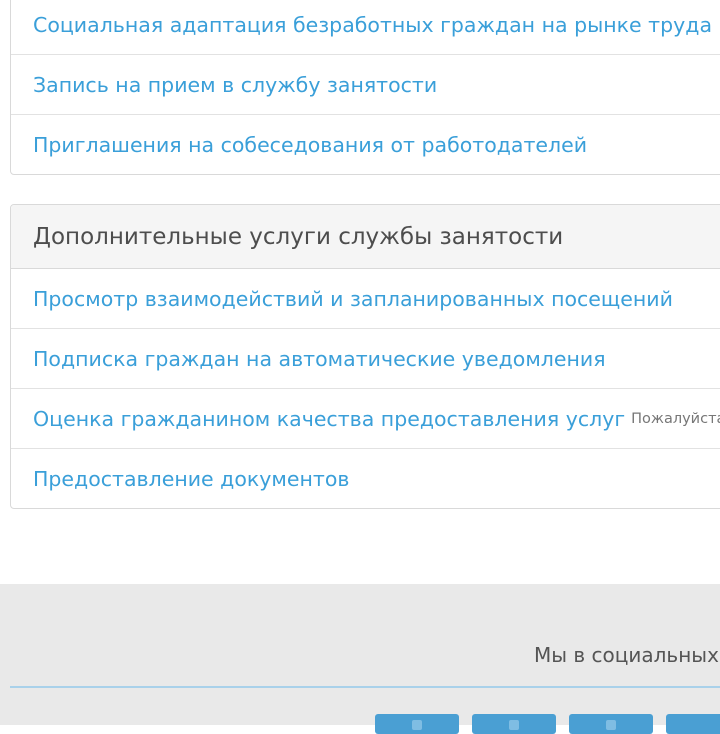 The height and width of the screenshot is (734, 720). What do you see at coordinates (235, 85) in the screenshot?
I see `service-link-appointment: Запись на прием в службу занятости` at bounding box center [235, 85].